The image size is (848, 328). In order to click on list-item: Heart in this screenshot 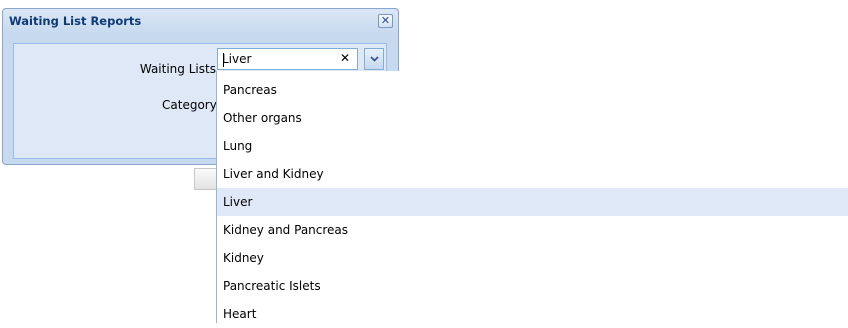, I will do `click(532, 314)`.